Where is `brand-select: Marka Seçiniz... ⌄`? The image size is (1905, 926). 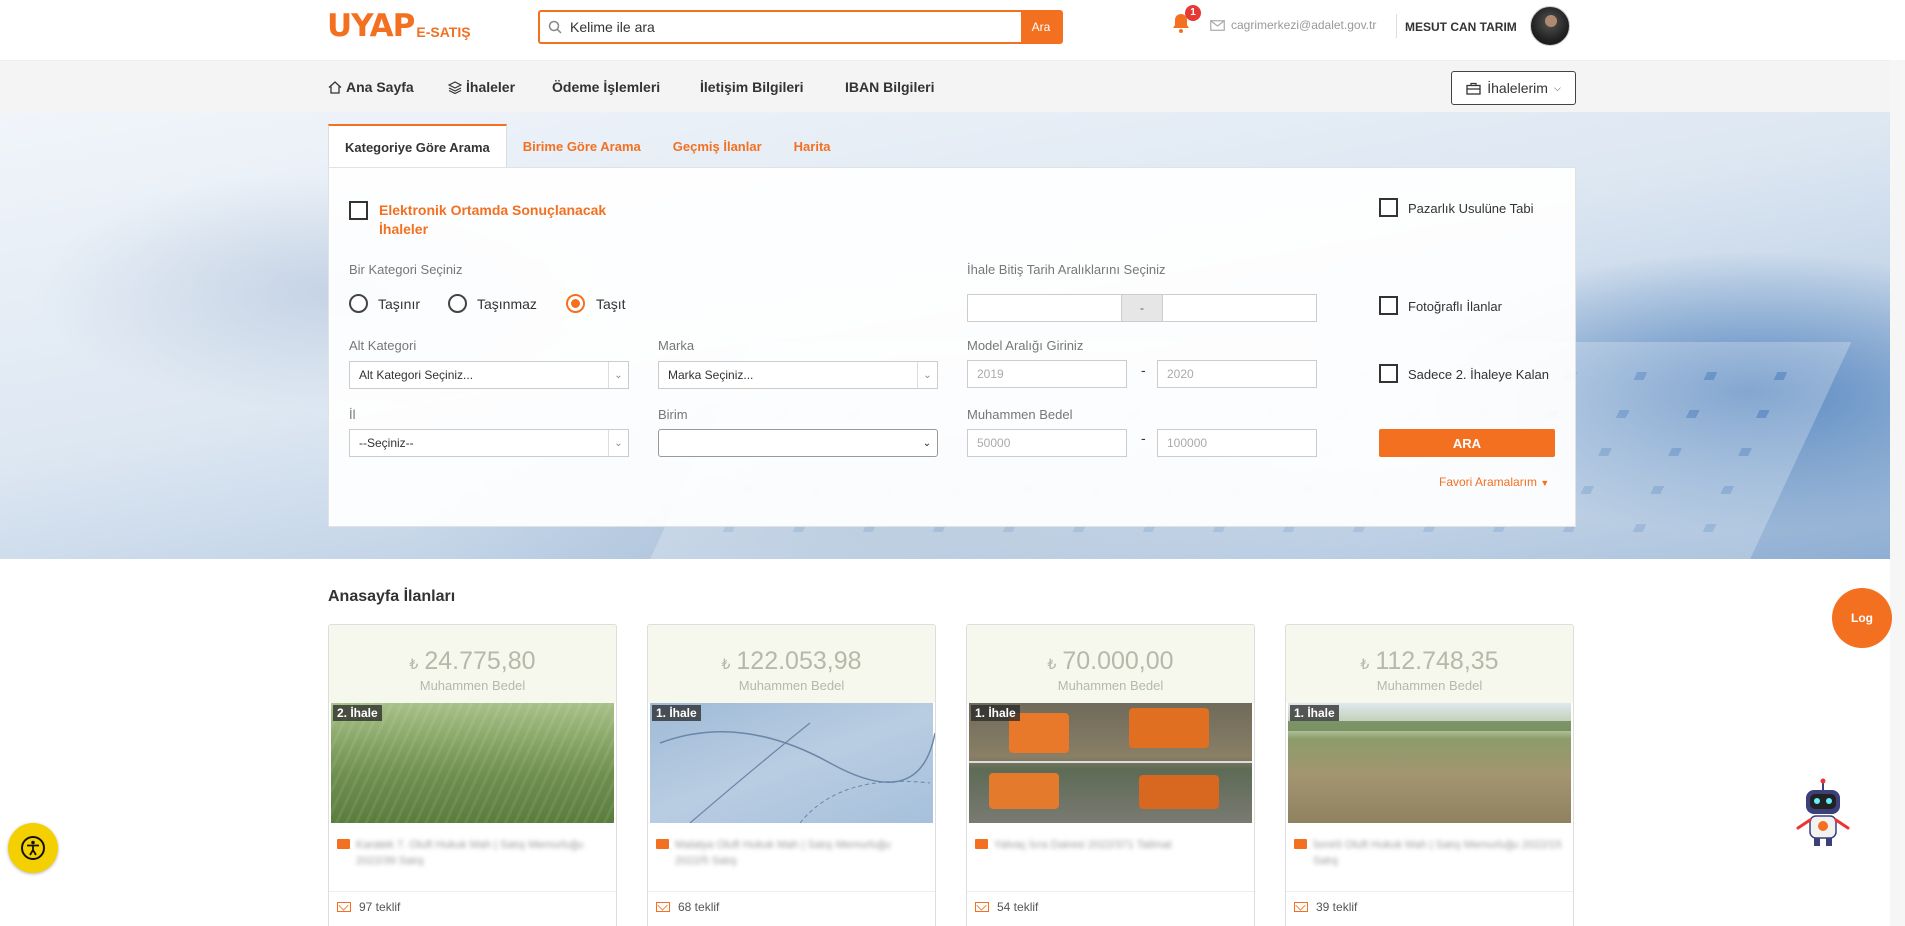
brand-select: Marka Seçiniz... ⌄ is located at coordinates (798, 375).